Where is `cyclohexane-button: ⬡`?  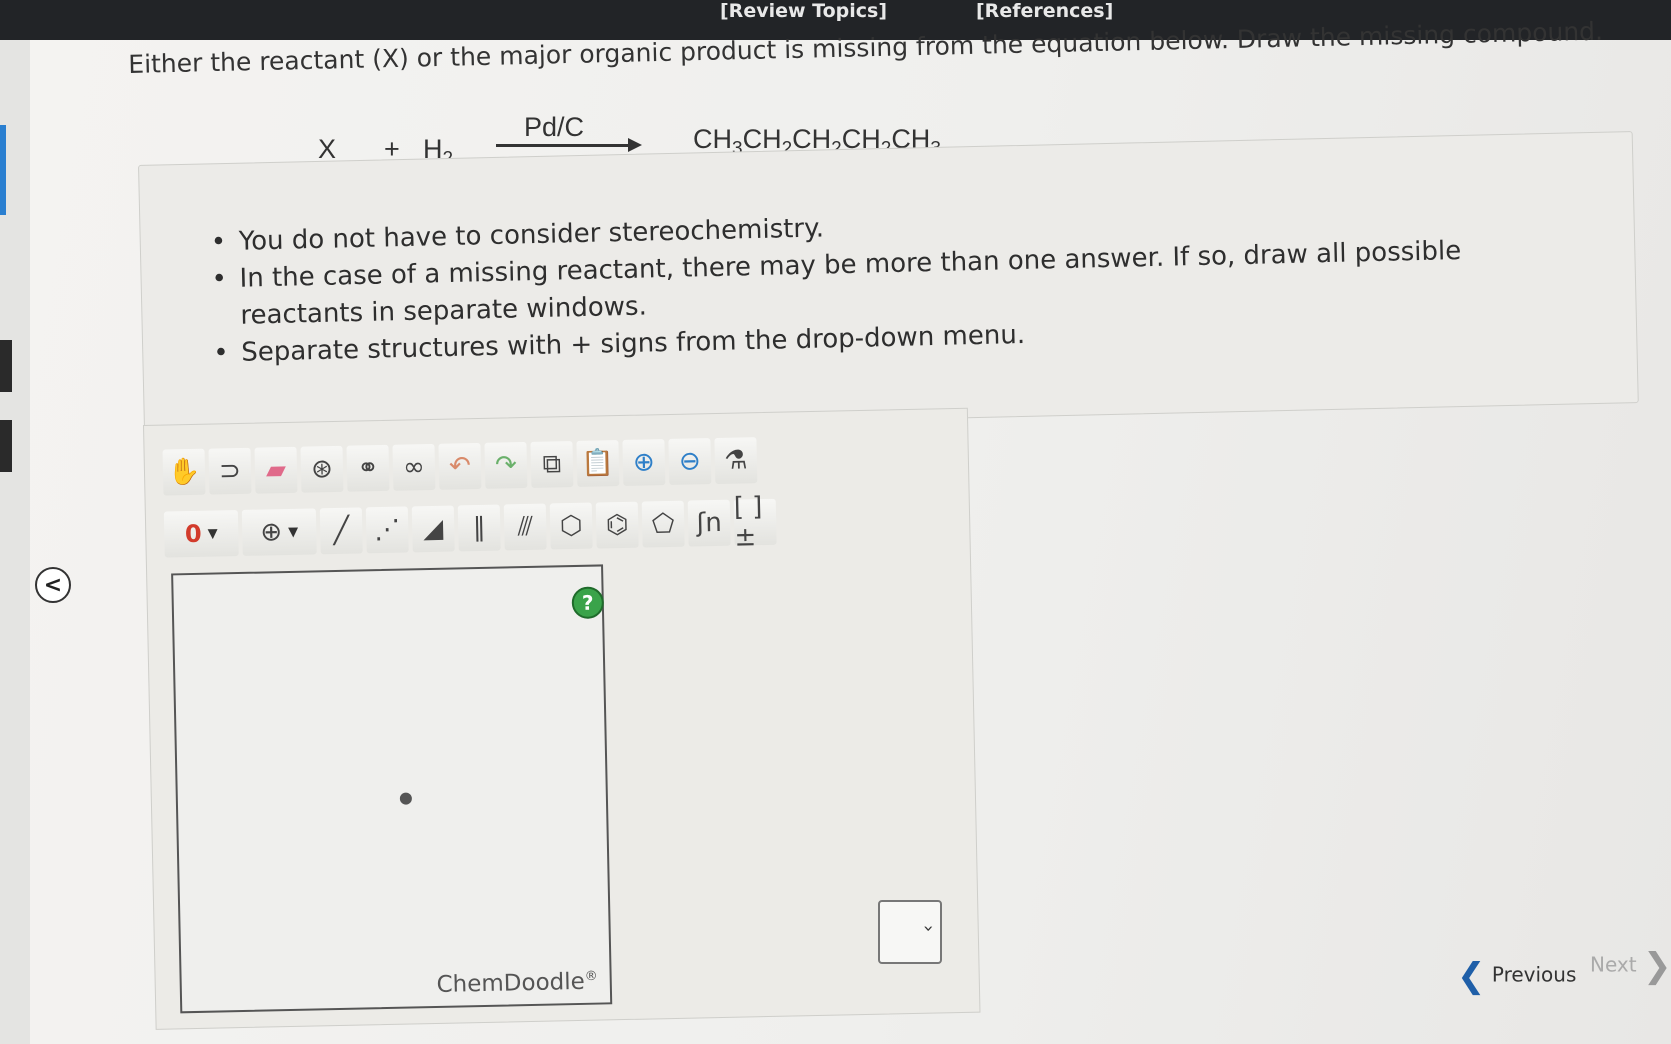
cyclohexane-button: ⬡ is located at coordinates (571, 526).